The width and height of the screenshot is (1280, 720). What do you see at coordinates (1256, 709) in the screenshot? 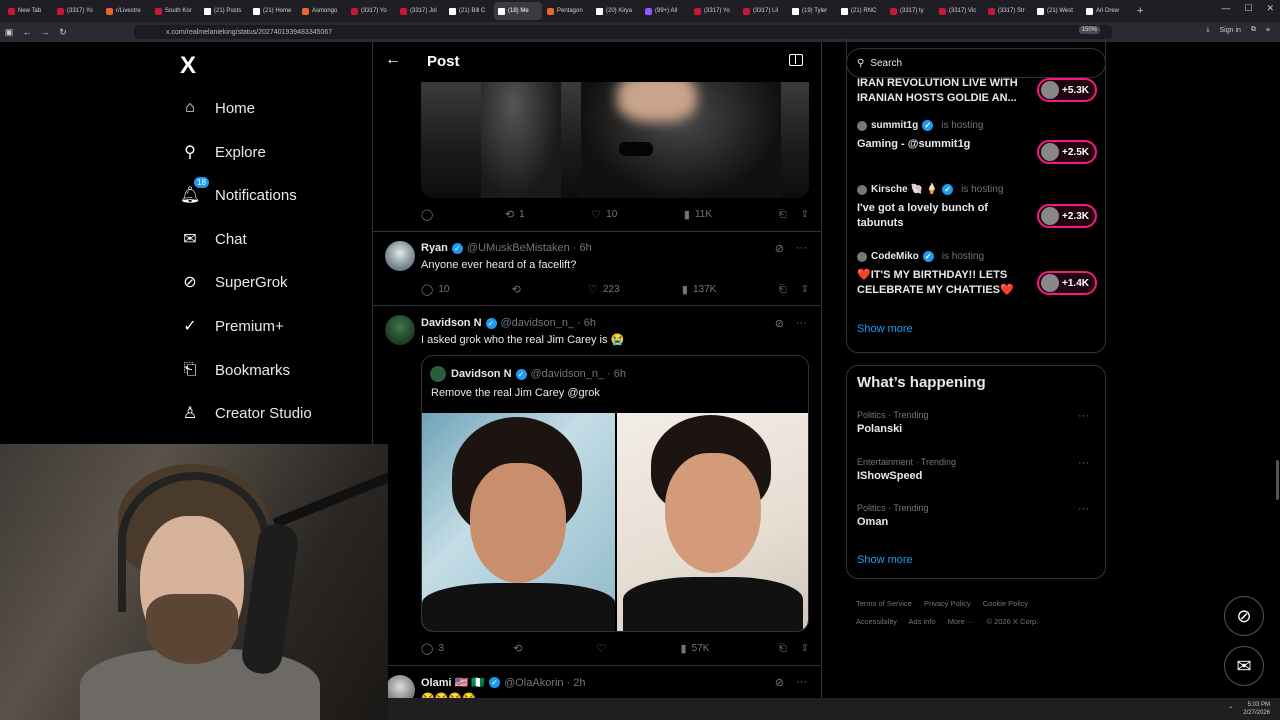
I see `clock: 5:03 PM 2/27/2026` at bounding box center [1256, 709].